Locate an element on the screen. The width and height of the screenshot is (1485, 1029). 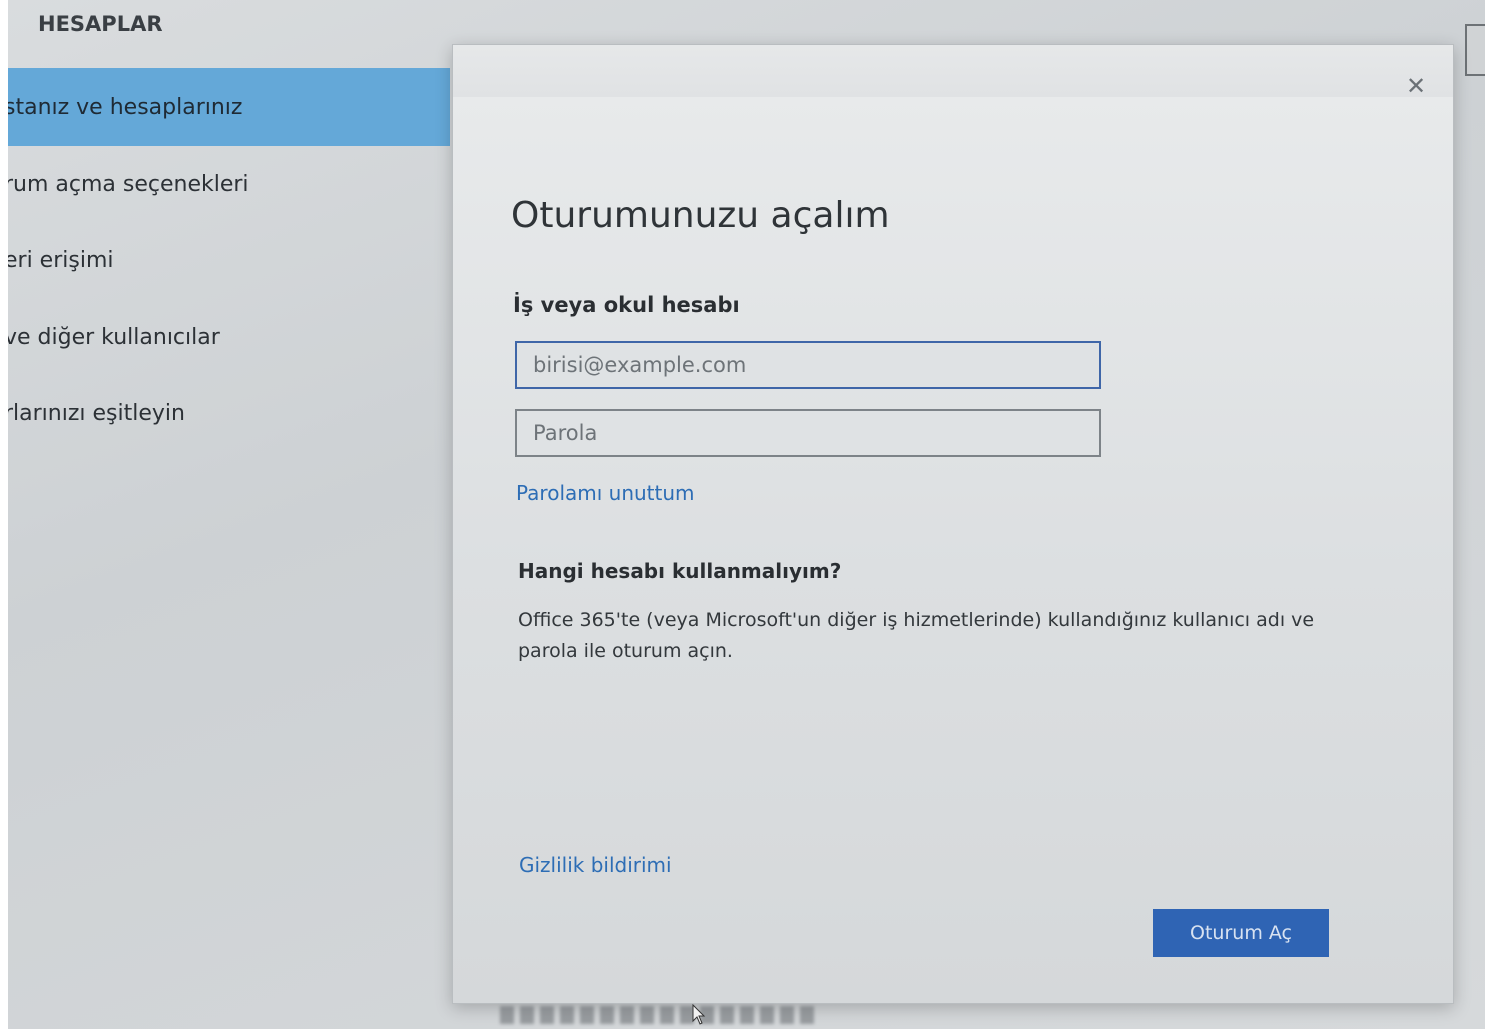
dialog-title-bar is located at coordinates (953, 71).